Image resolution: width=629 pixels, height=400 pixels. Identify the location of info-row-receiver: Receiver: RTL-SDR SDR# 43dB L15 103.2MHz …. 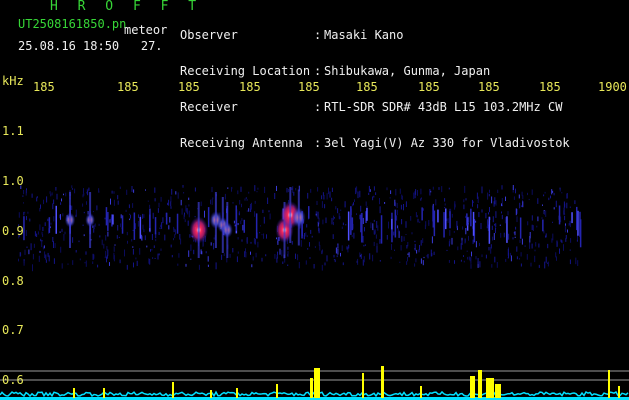
(371, 107).